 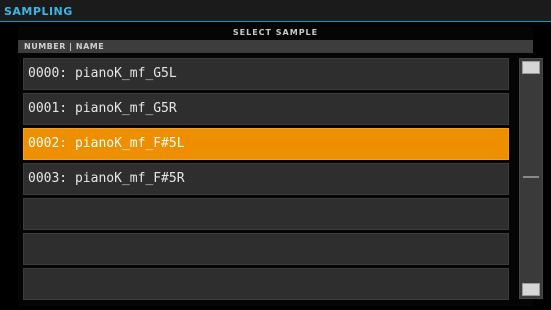 I want to click on scrollbar, so click(x=531, y=178).